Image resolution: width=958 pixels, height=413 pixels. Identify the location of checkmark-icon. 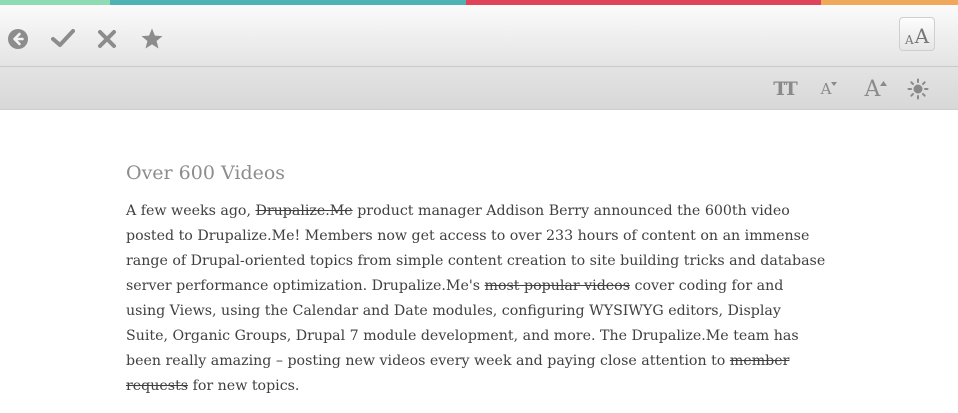
(63, 38).